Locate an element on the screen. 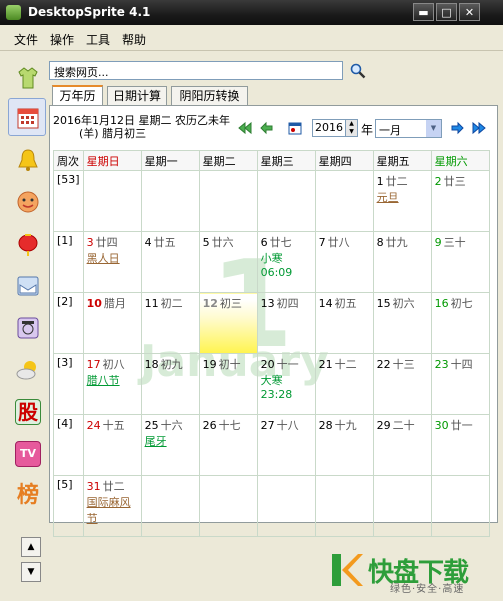  brand-slogan: 绿色·安全·高速 is located at coordinates (427, 589).